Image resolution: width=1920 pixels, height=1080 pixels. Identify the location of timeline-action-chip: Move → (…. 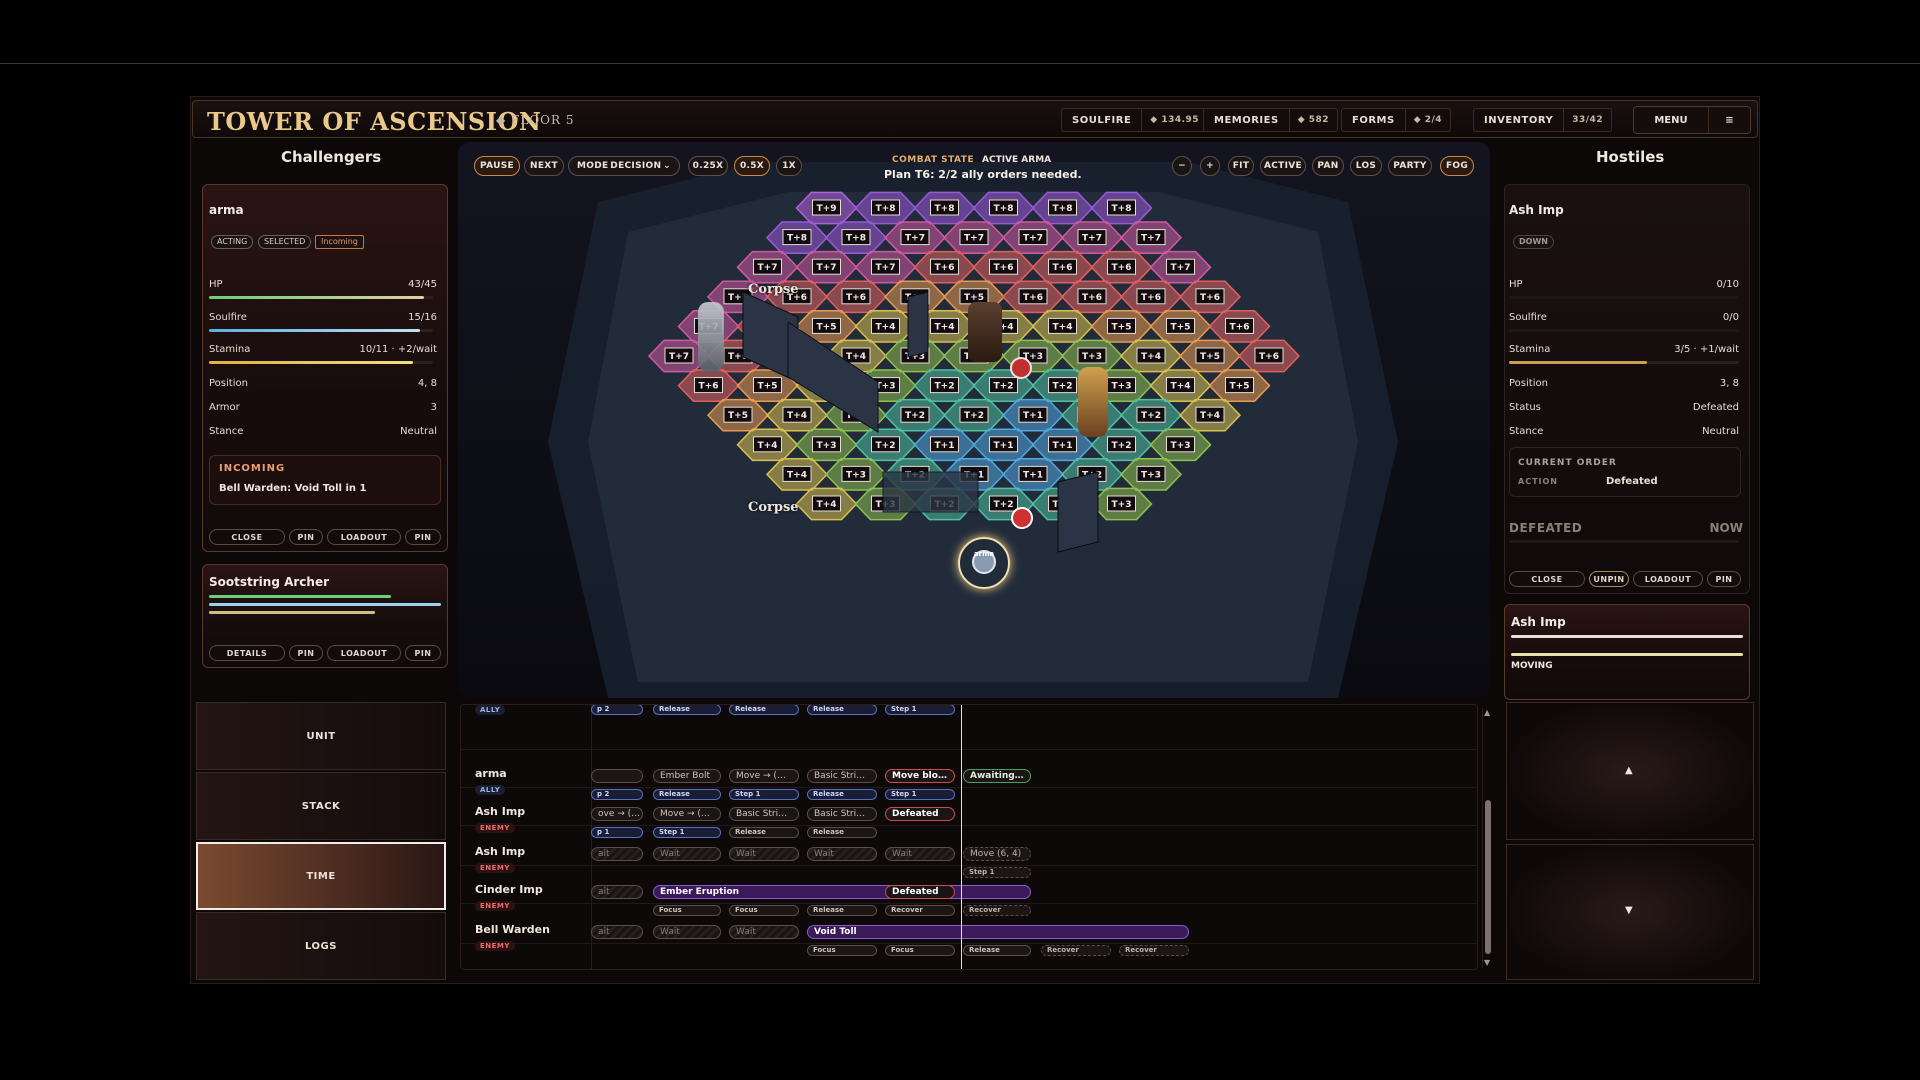
(764, 776).